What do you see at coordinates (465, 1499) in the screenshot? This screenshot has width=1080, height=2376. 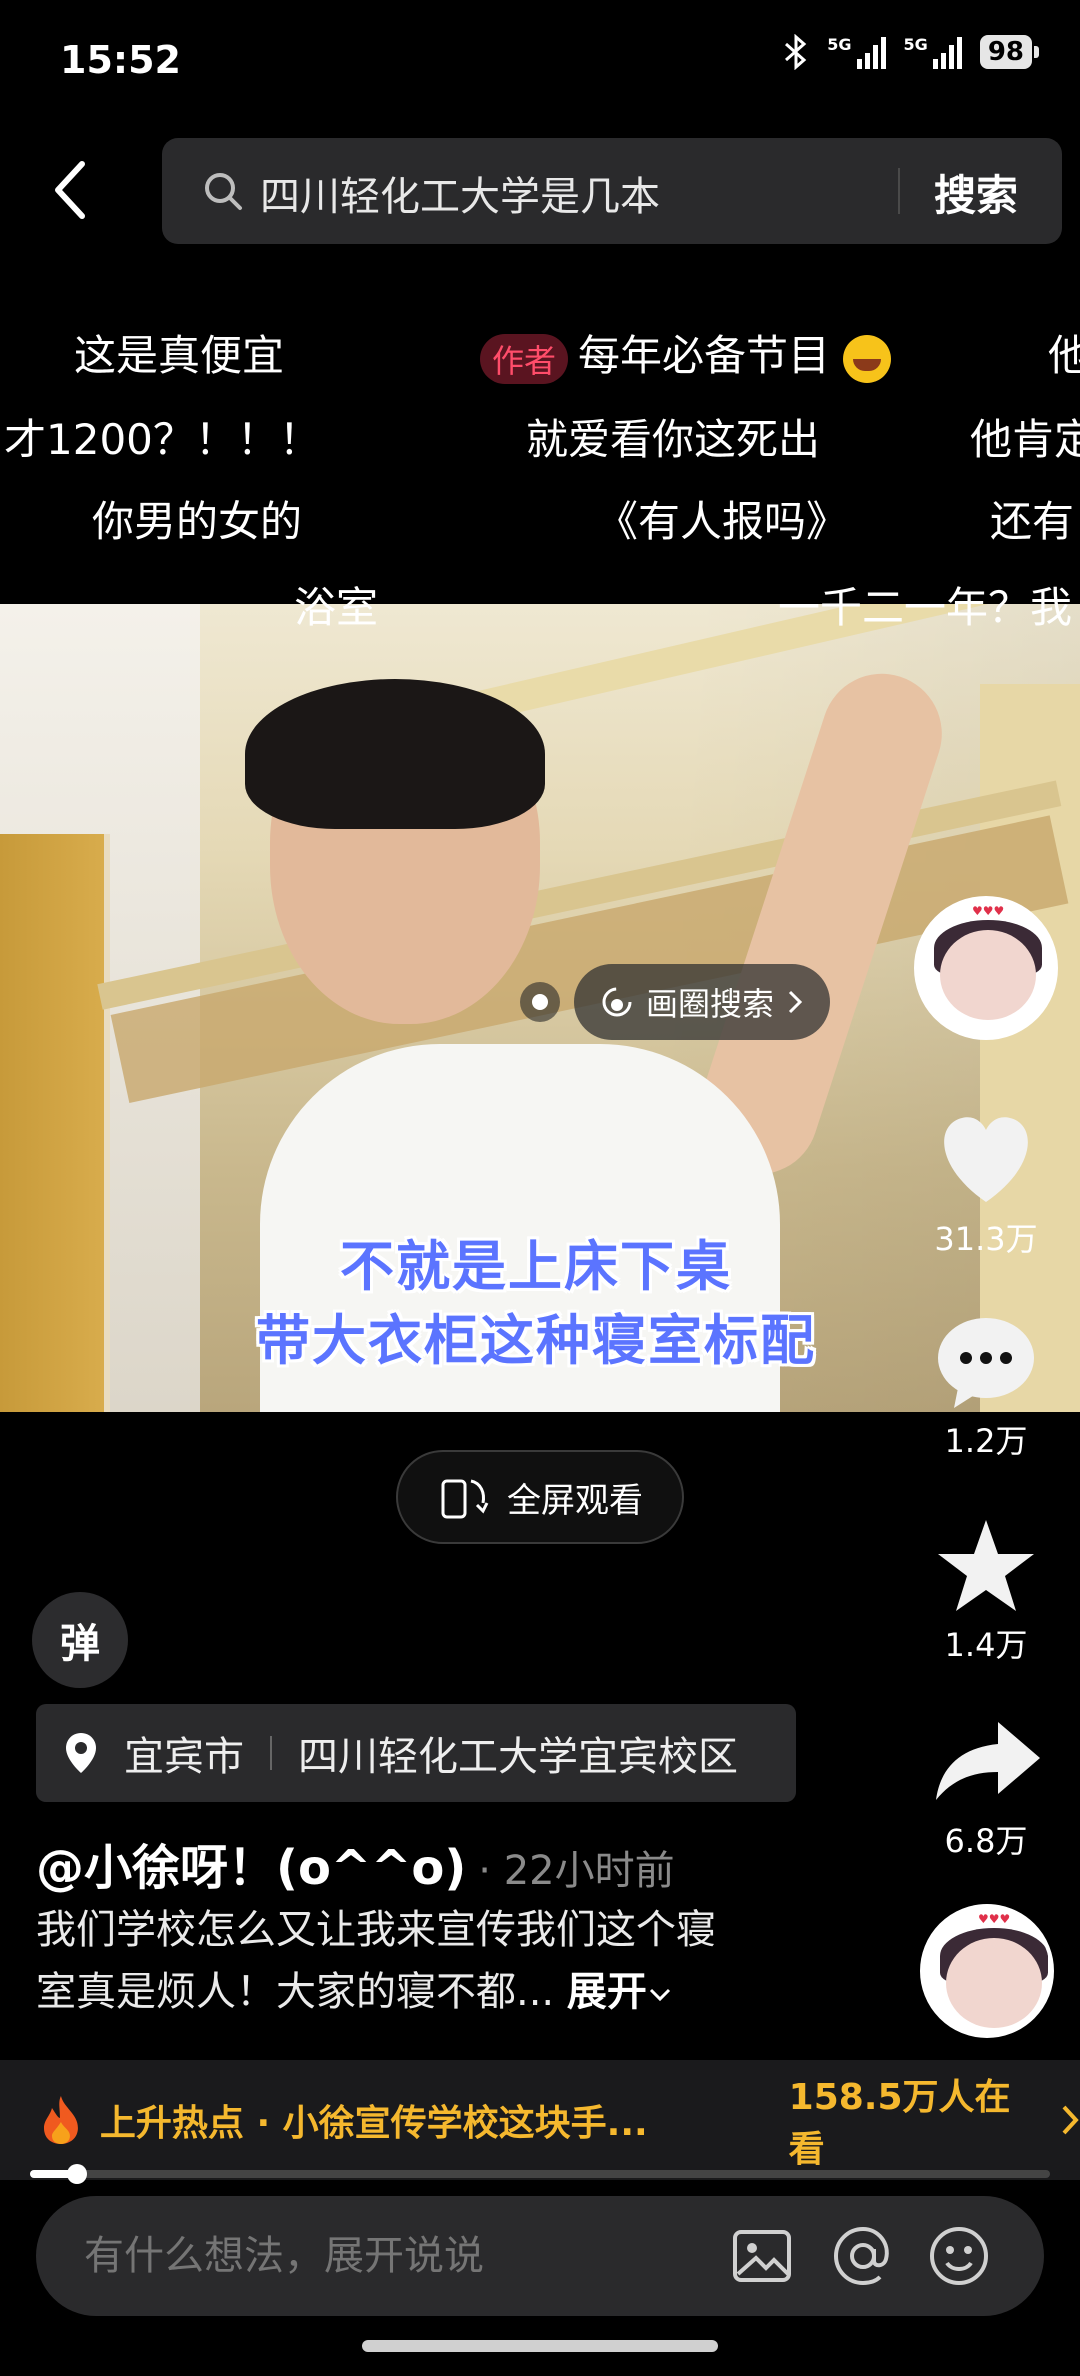 I see `rotate-phone-icon` at bounding box center [465, 1499].